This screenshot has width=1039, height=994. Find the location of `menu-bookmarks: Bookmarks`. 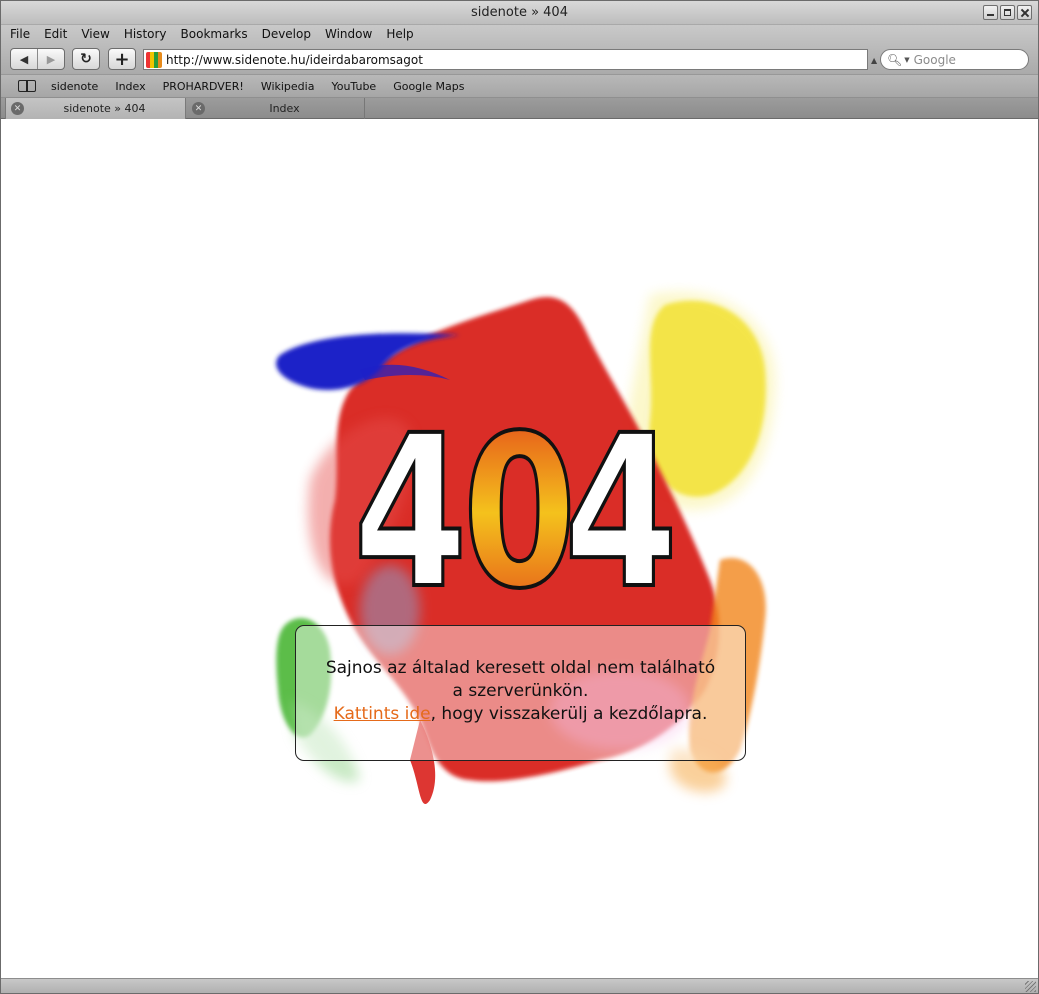

menu-bookmarks: Bookmarks is located at coordinates (214, 34).